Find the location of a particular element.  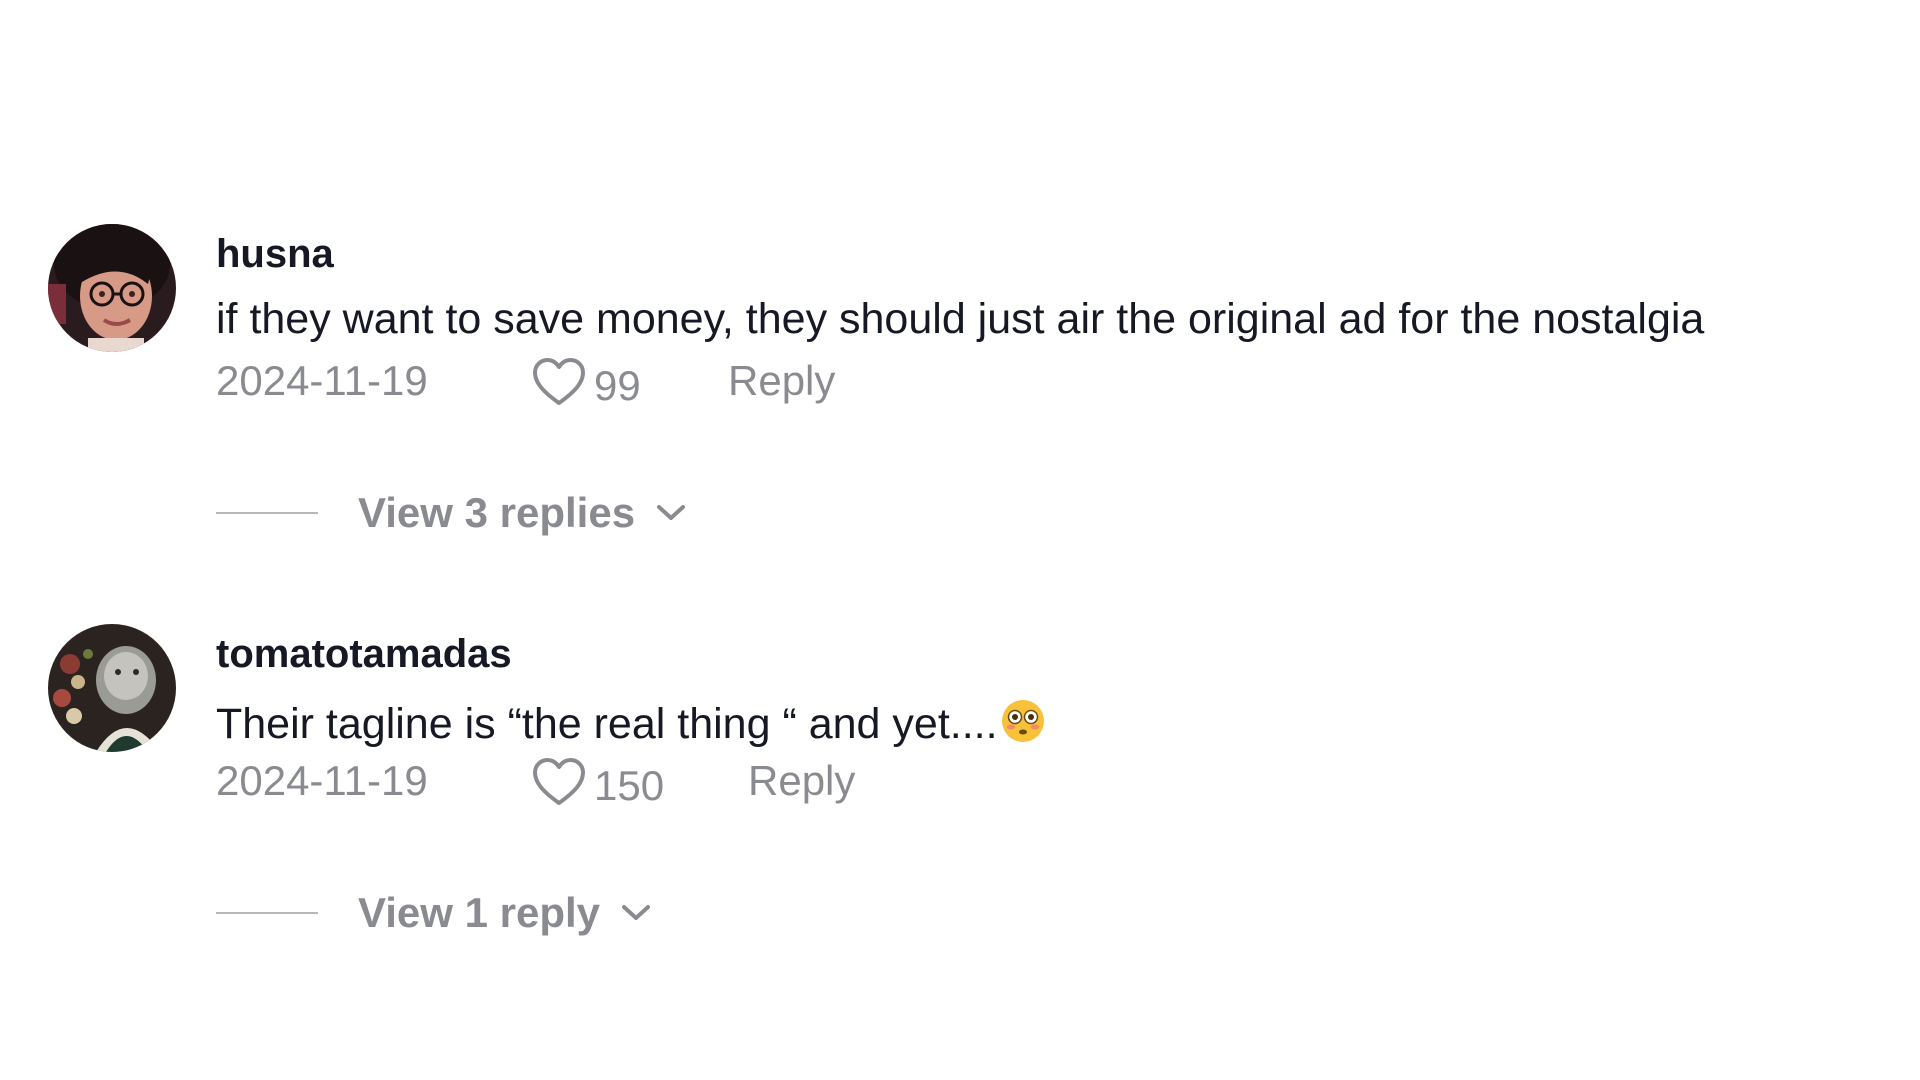

view-replies-button: View 1 reply is located at coordinates (434, 913).